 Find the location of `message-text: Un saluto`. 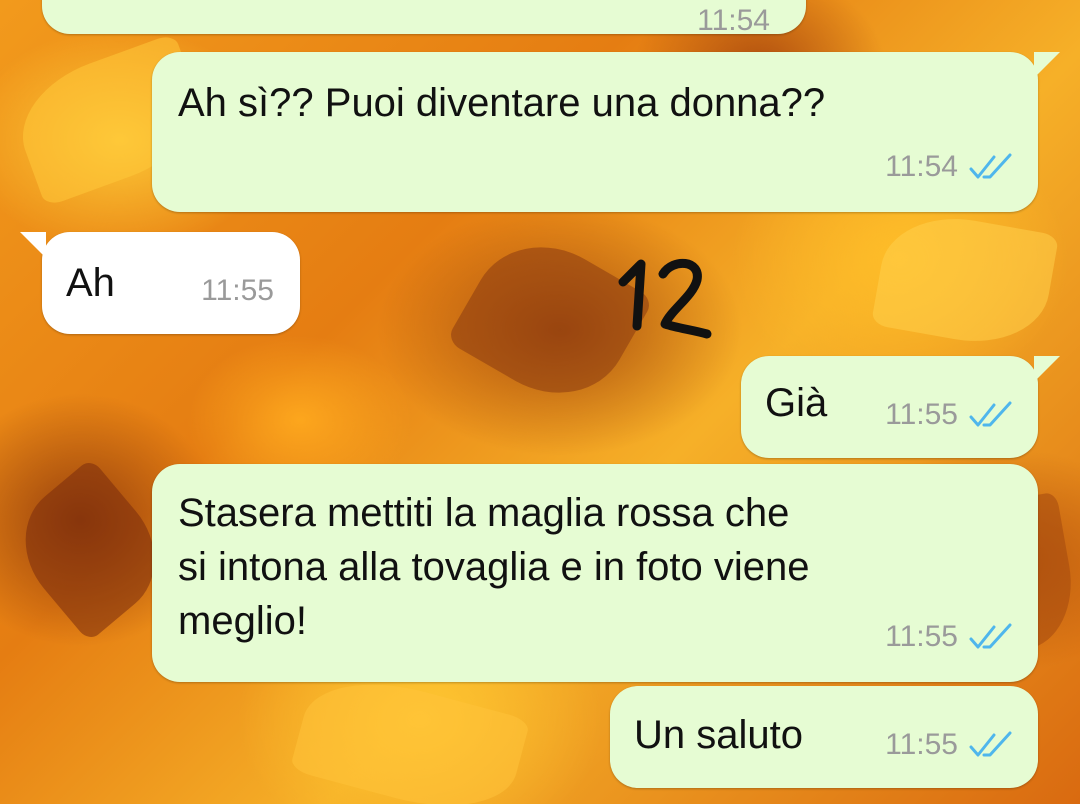

message-text: Un saluto is located at coordinates (718, 735).